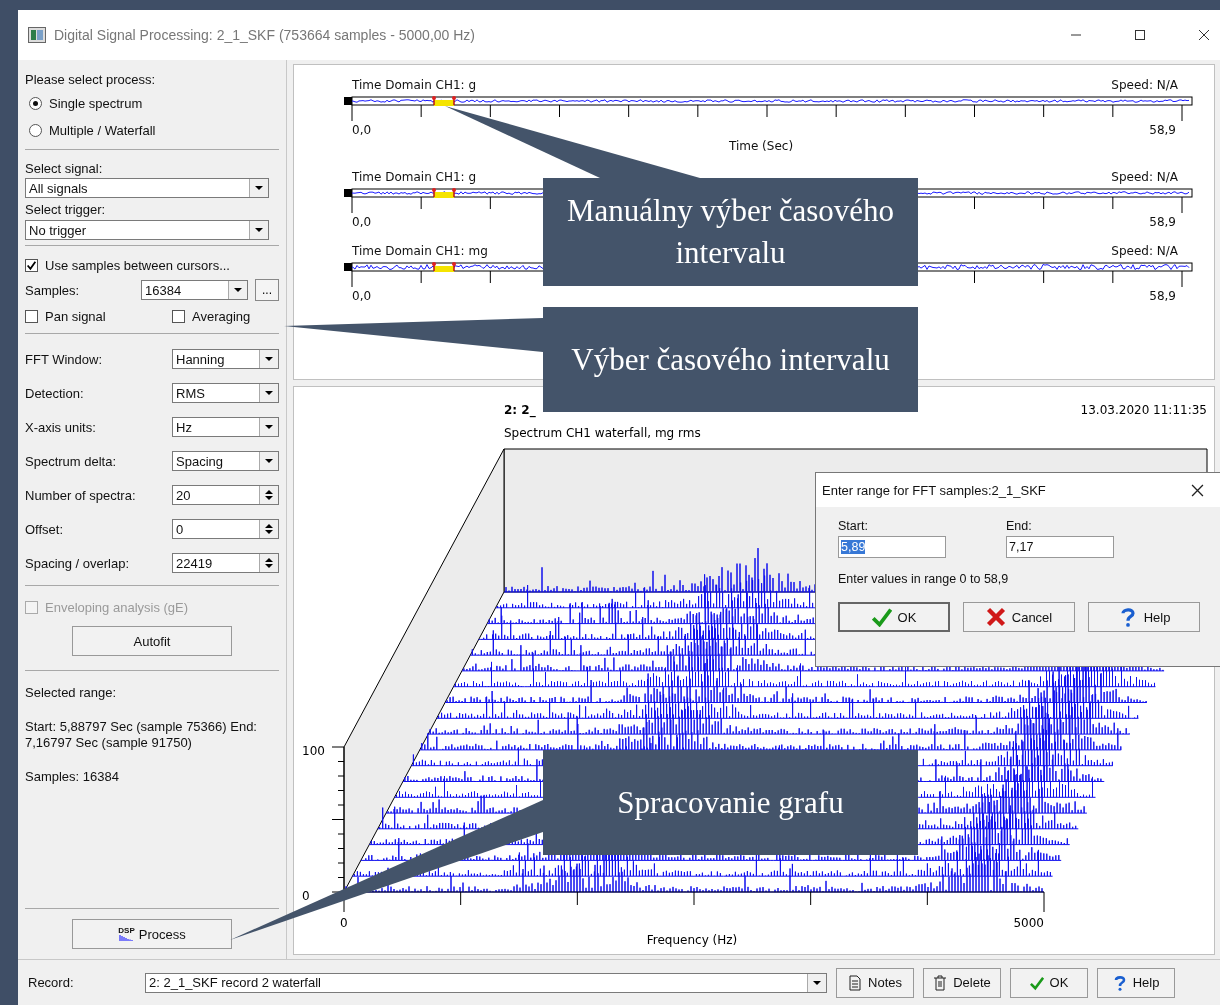 The image size is (1220, 1005). I want to click on trigger-label: Select trigger:, so click(65, 209).